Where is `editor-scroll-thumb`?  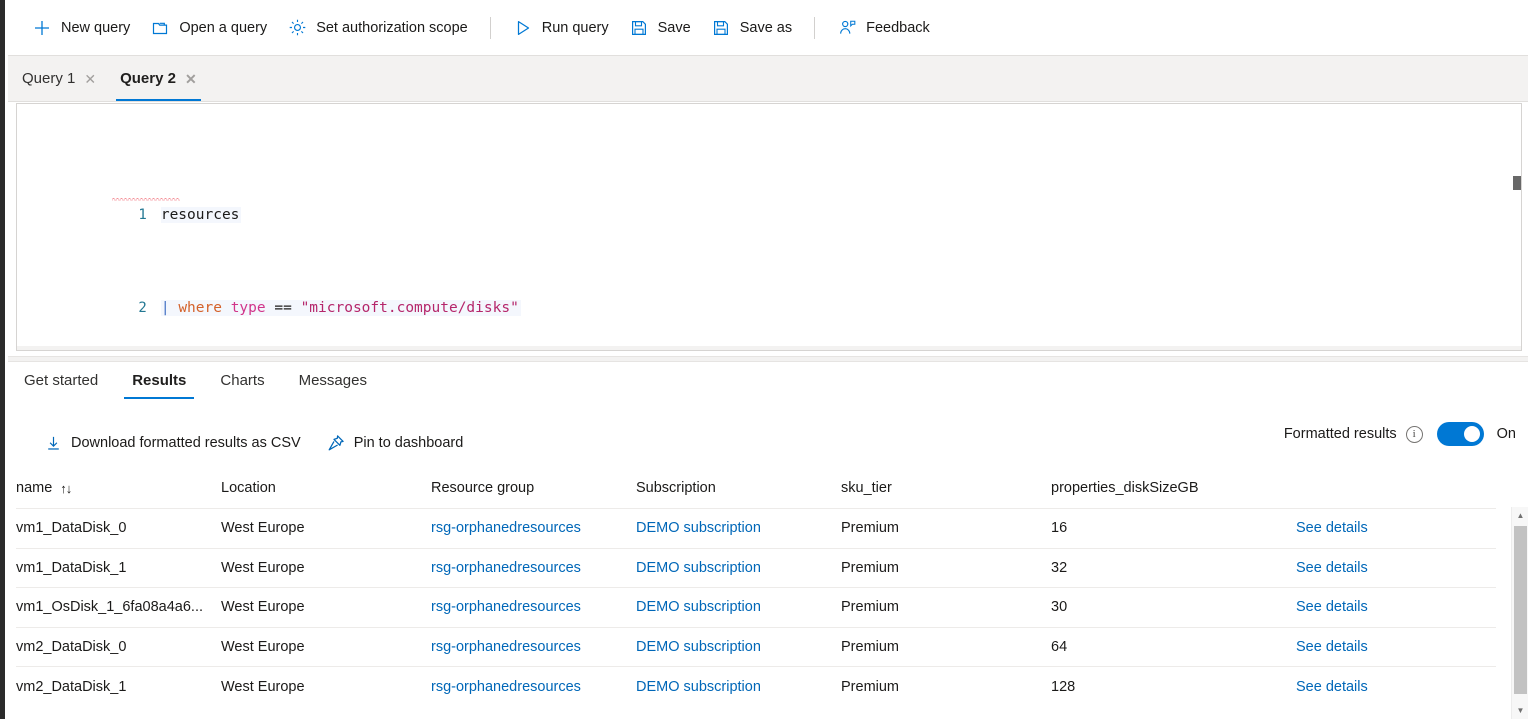
editor-scroll-thumb is located at coordinates (1517, 183).